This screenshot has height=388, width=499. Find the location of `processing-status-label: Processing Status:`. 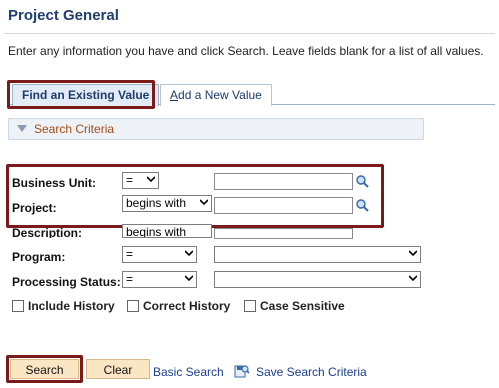

processing-status-label: Processing Status: is located at coordinates (66, 282).